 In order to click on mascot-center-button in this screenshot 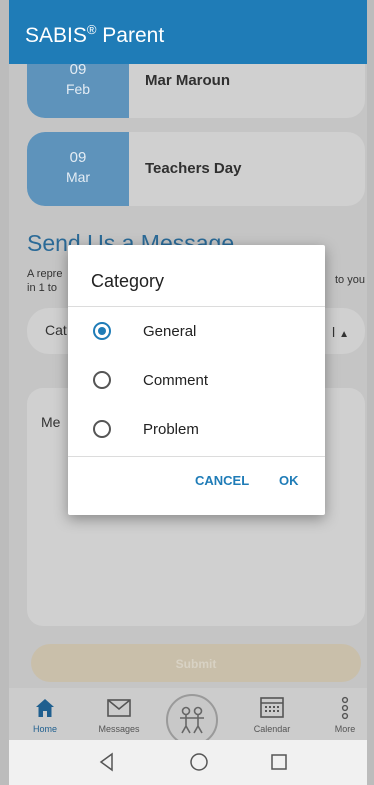, I will do `click(192, 720)`.